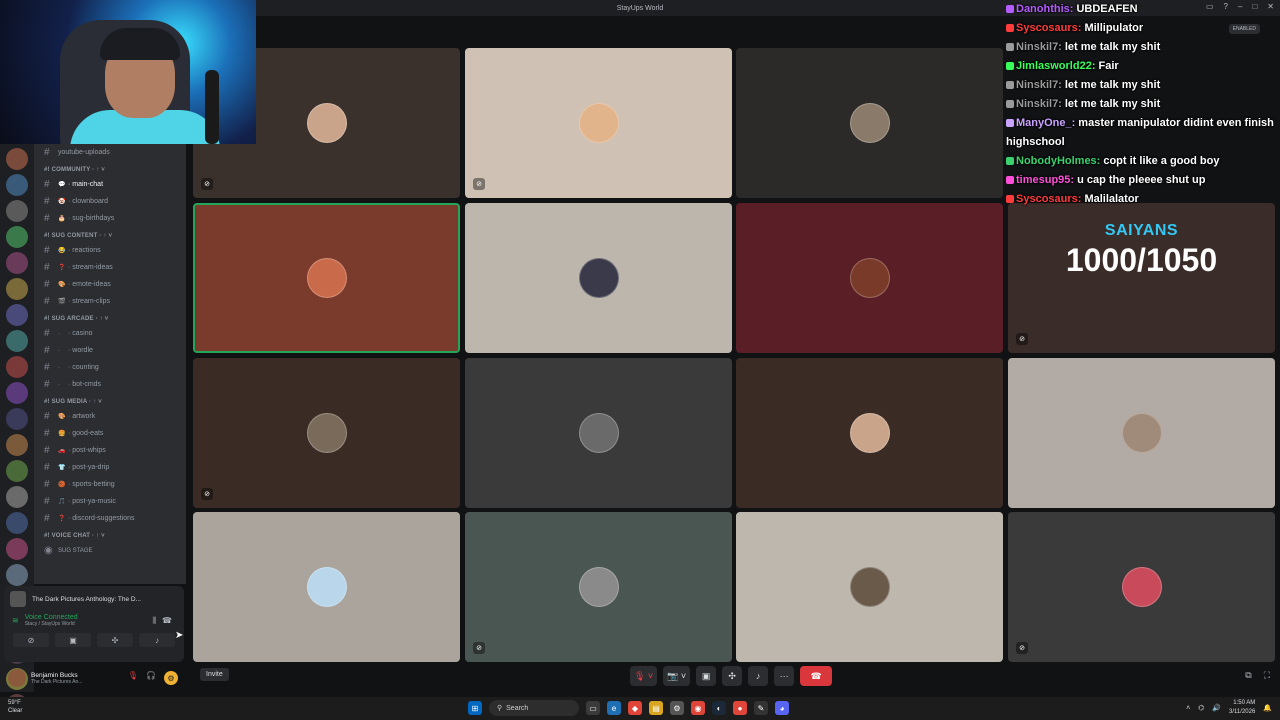 This screenshot has width=1280, height=720. Describe the element at coordinates (133, 678) in the screenshot. I see `mic-muted-icon: 🎙` at that location.